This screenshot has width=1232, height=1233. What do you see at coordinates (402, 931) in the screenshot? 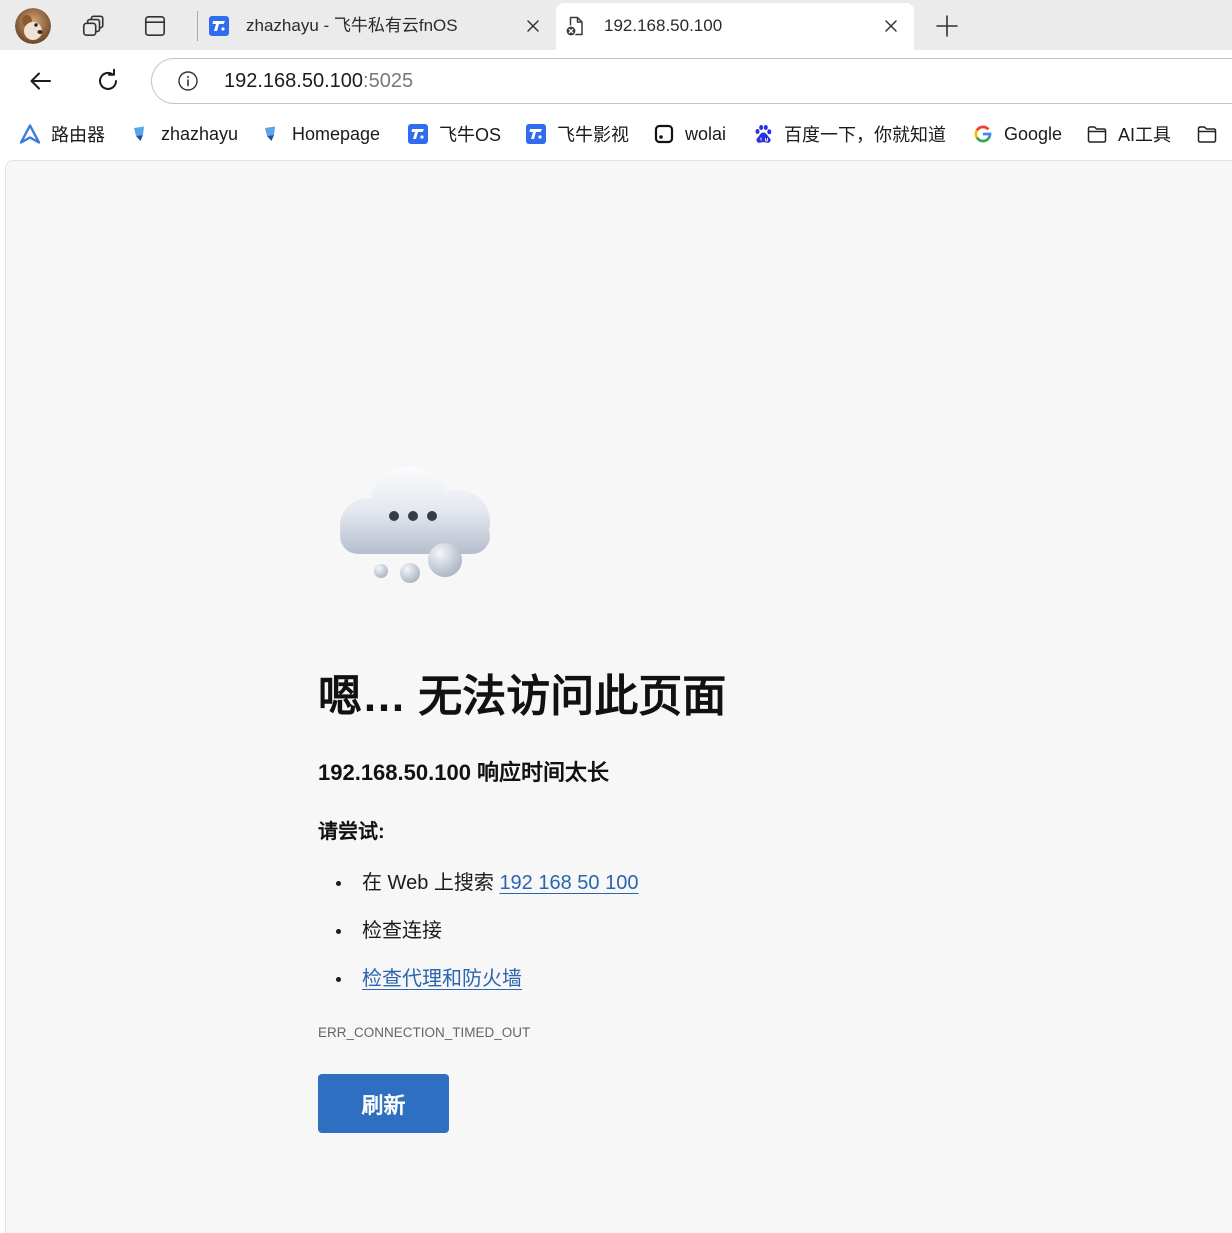
I see `suggestion-text: 检查连接` at bounding box center [402, 931].